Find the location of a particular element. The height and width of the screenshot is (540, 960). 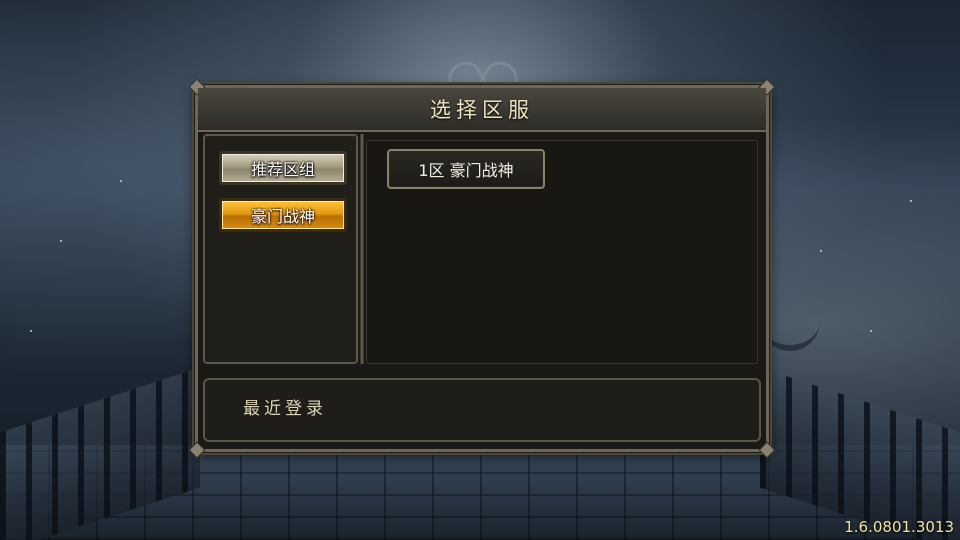

group-button-recommended: 推荐区组 is located at coordinates (283, 168).